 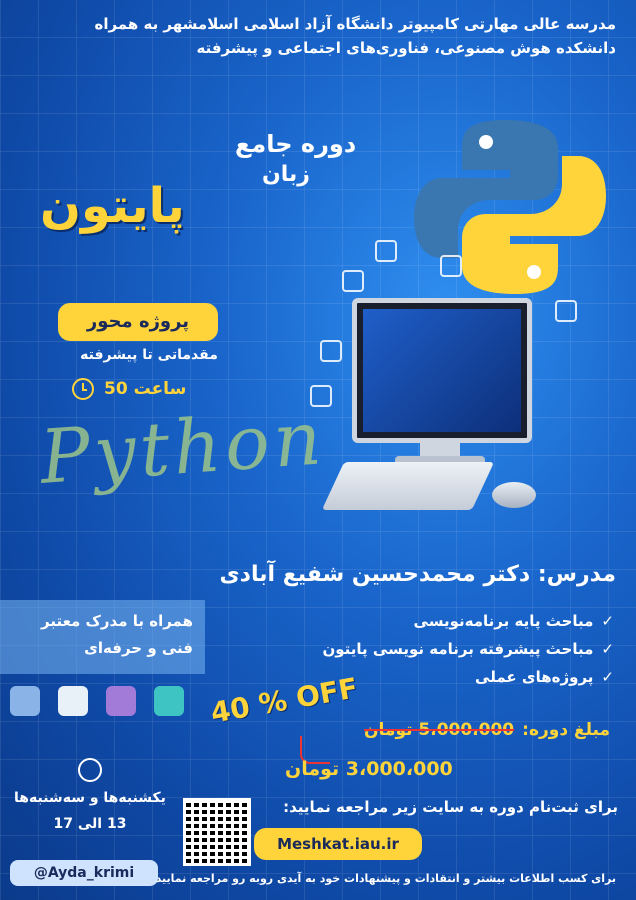 What do you see at coordinates (121, 701) in the screenshot?
I see `ai-faculty-logo` at bounding box center [121, 701].